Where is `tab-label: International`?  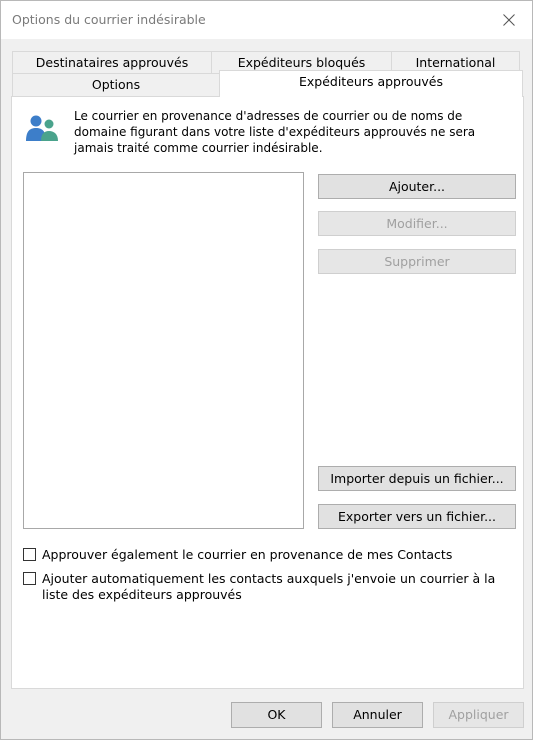
tab-label: International is located at coordinates (455, 62).